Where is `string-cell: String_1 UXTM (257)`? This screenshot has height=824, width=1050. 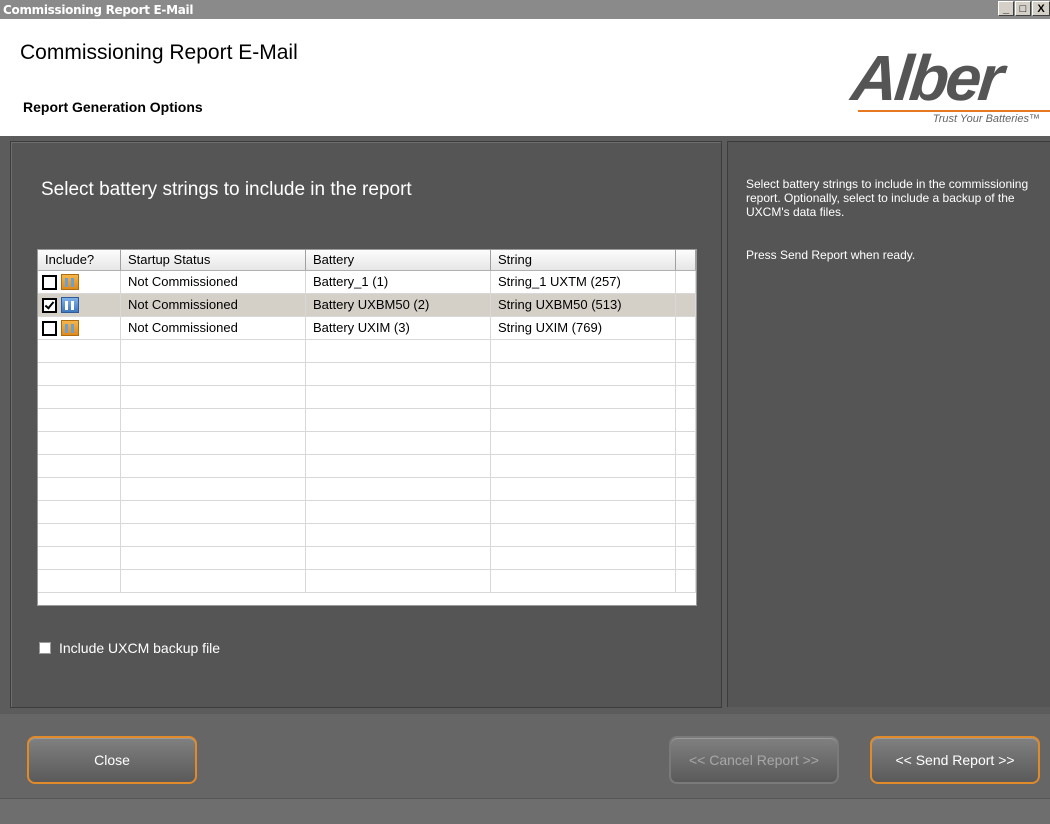
string-cell: String_1 UXTM (257) is located at coordinates (583, 282).